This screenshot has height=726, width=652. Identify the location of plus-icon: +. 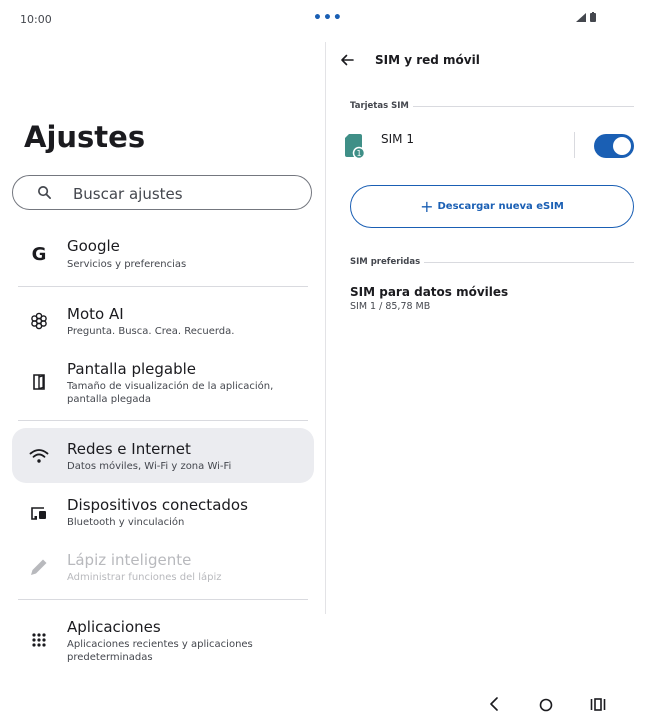
(427, 206).